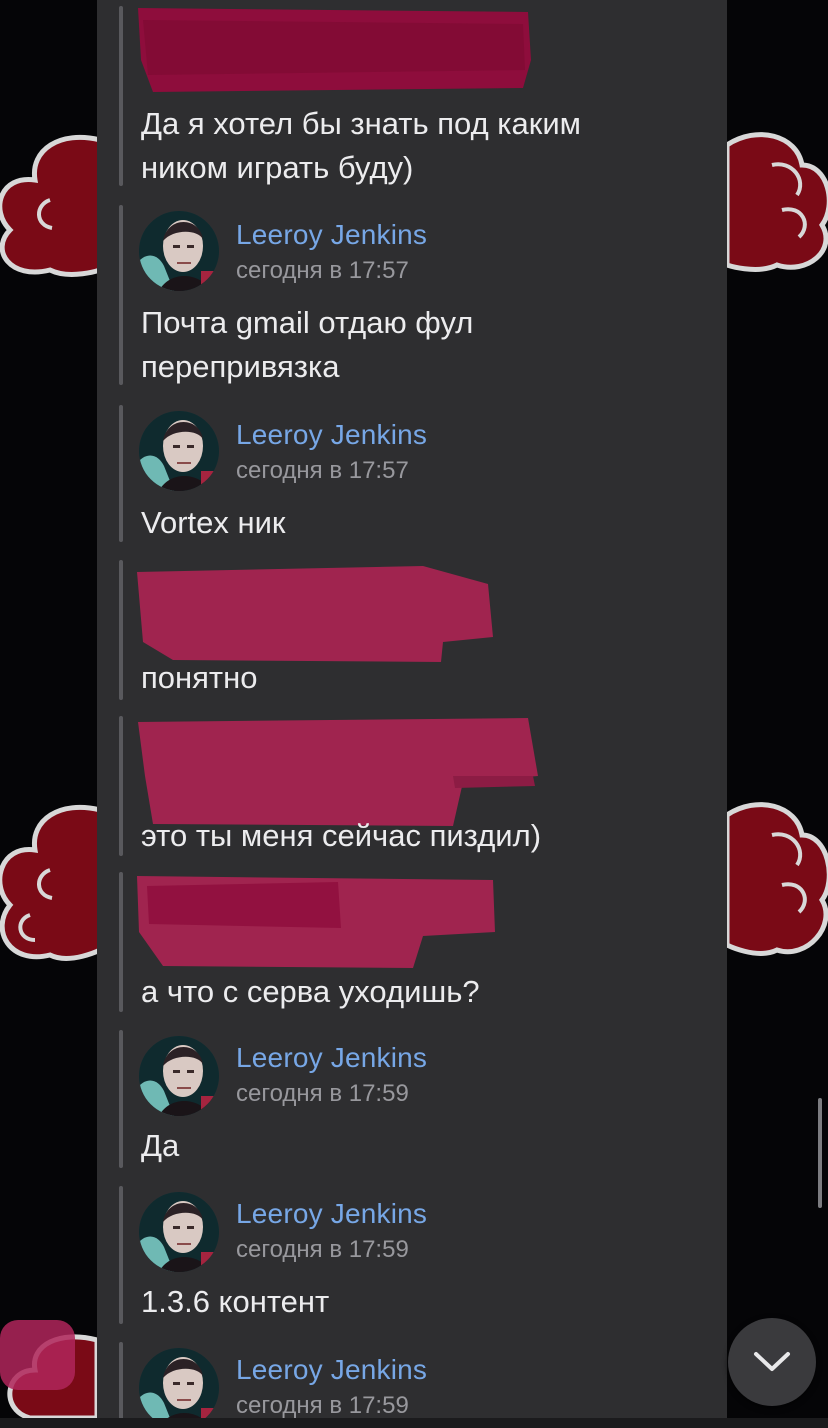 The height and width of the screenshot is (1428, 828). I want to click on cloud-decoration-left-mid, so click(50, 882).